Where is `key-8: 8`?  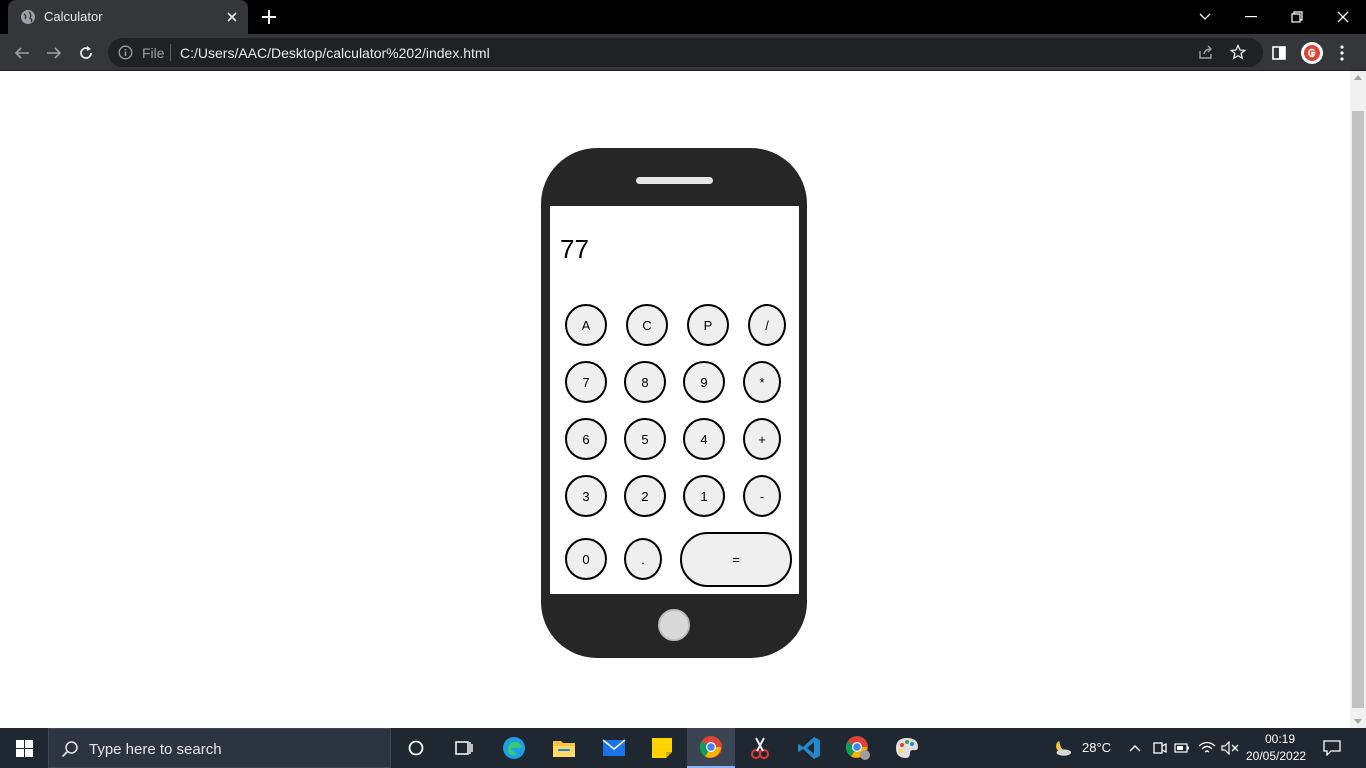 key-8: 8 is located at coordinates (645, 382).